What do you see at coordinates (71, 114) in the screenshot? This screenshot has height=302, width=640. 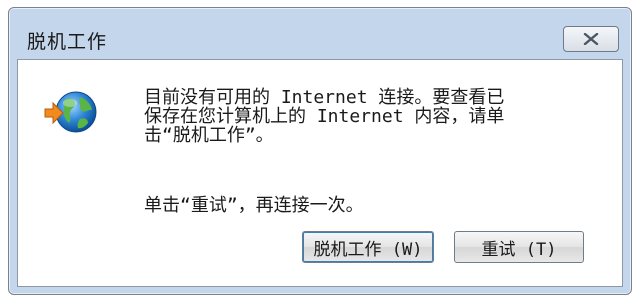 I see `globe-arrow-icon` at bounding box center [71, 114].